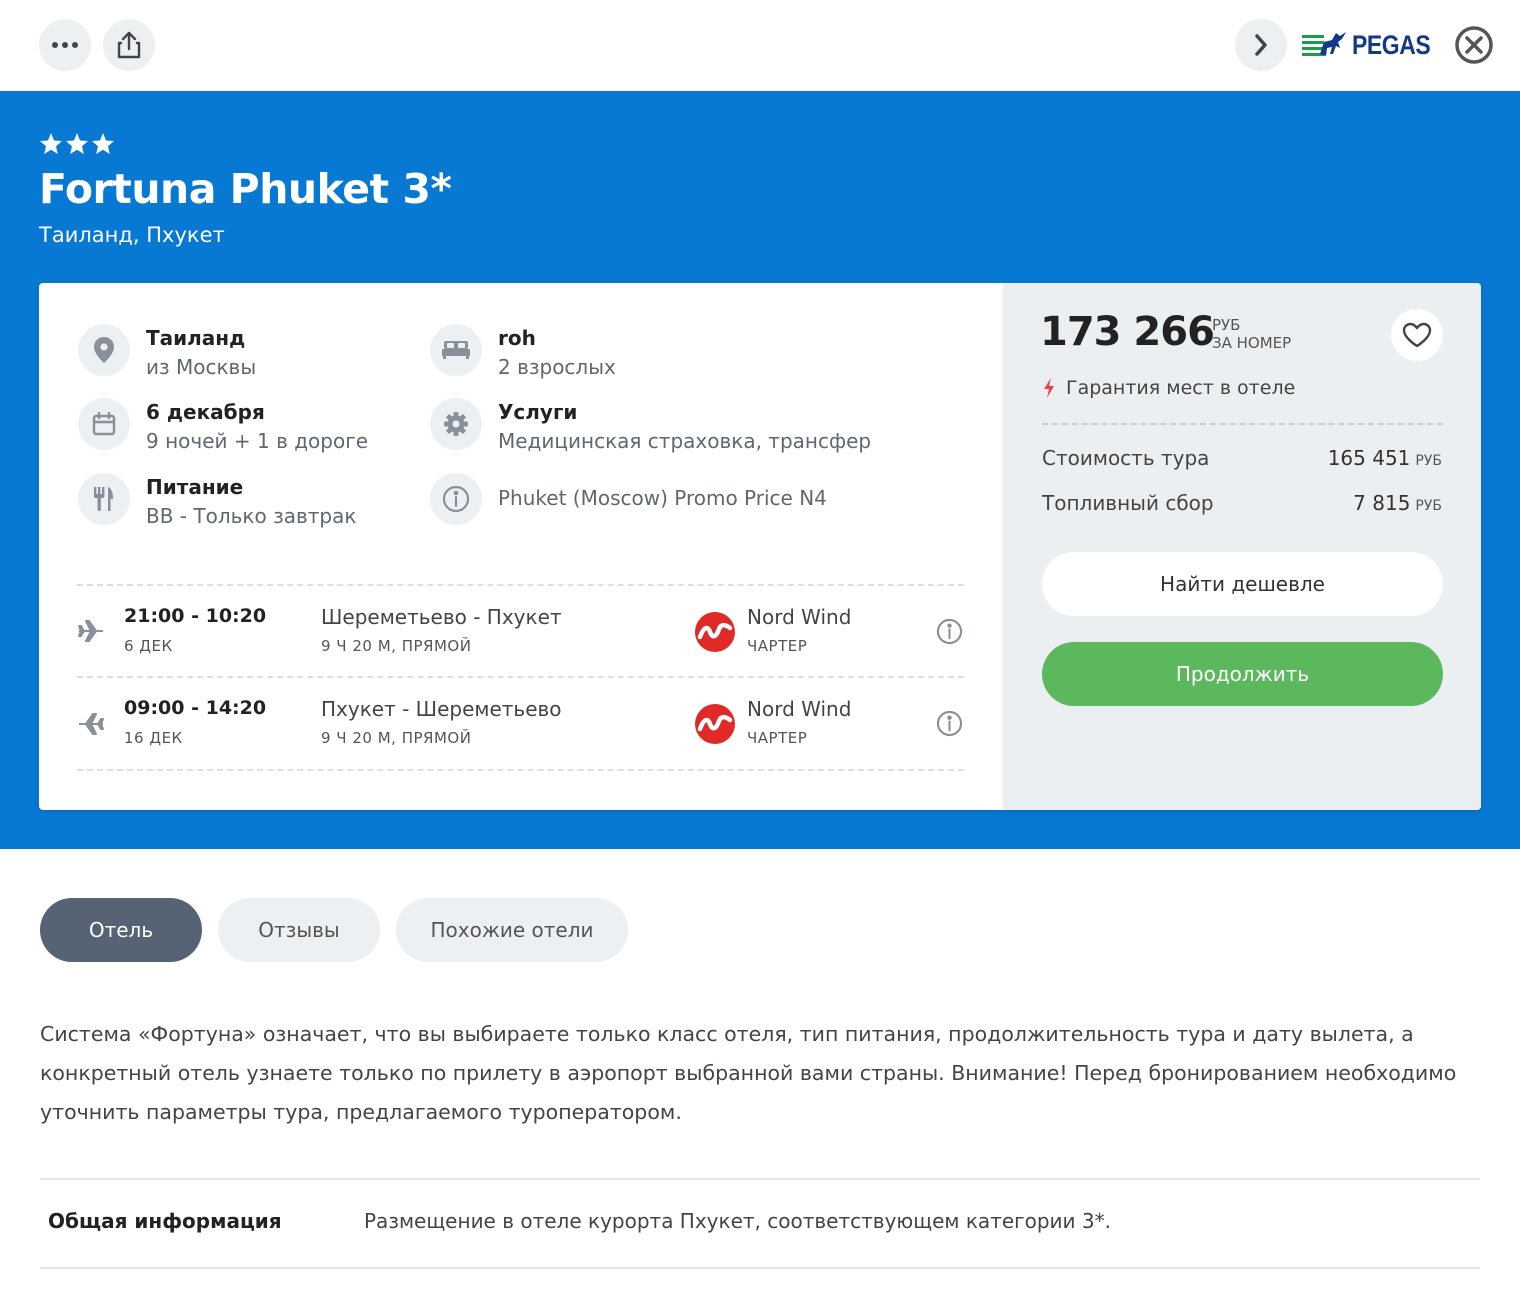 This screenshot has width=1520, height=1300. I want to click on continue-button: Продолжить, so click(1242, 674).